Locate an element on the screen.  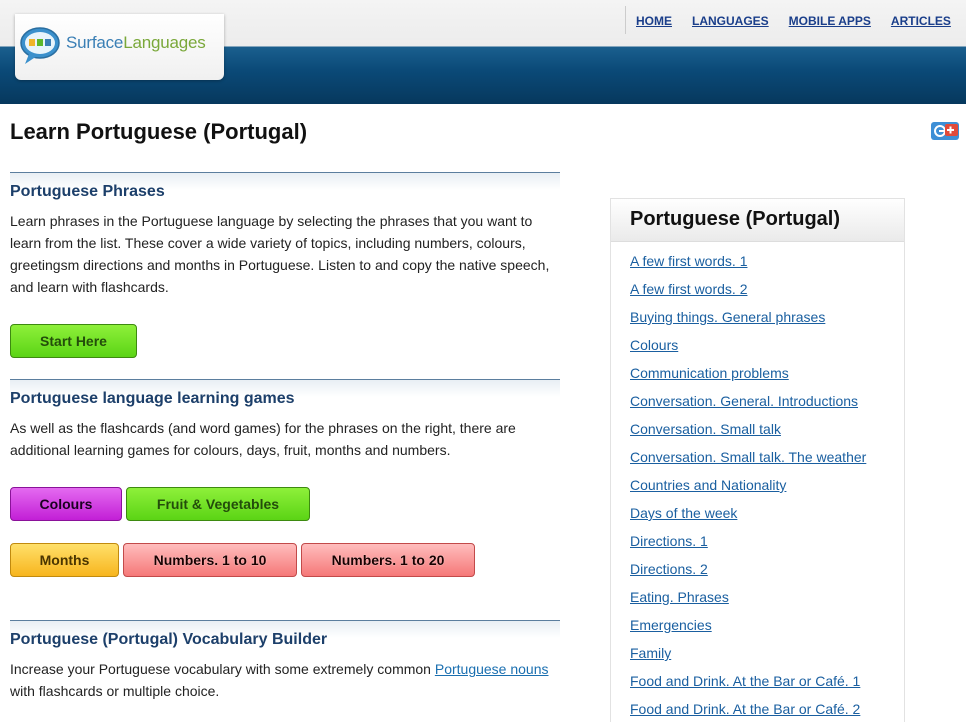
start-here-button: Start Here is located at coordinates (73, 341).